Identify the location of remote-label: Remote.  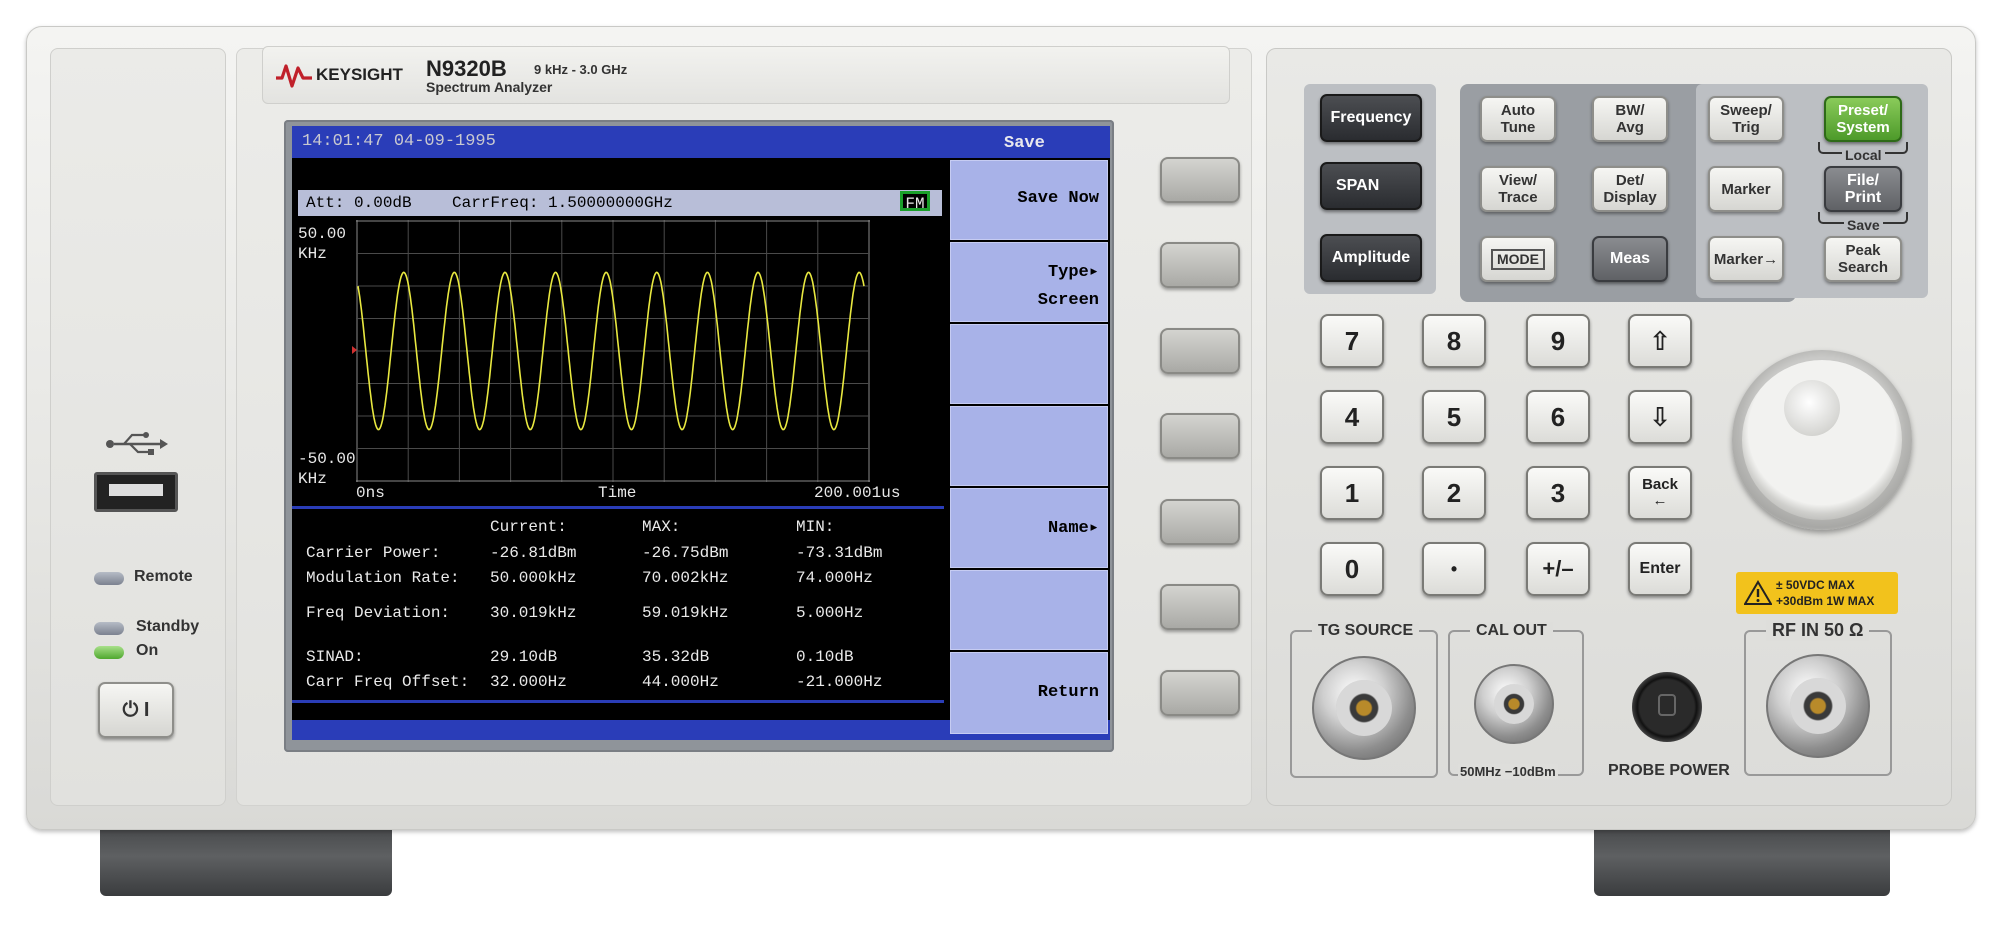
(163, 576).